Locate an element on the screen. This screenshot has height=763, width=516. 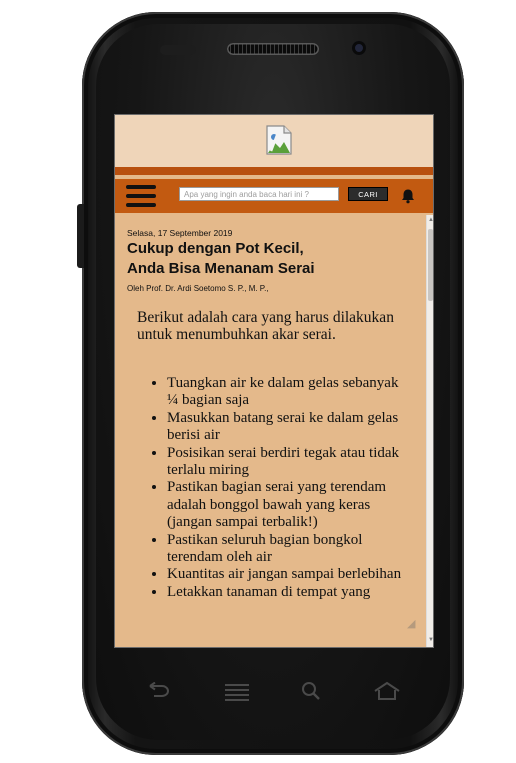
menu-icon is located at coordinates (237, 692).